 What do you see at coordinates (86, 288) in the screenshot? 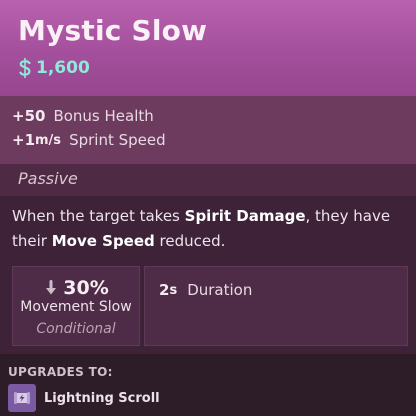
I see `movement-slow-value: 30%` at bounding box center [86, 288].